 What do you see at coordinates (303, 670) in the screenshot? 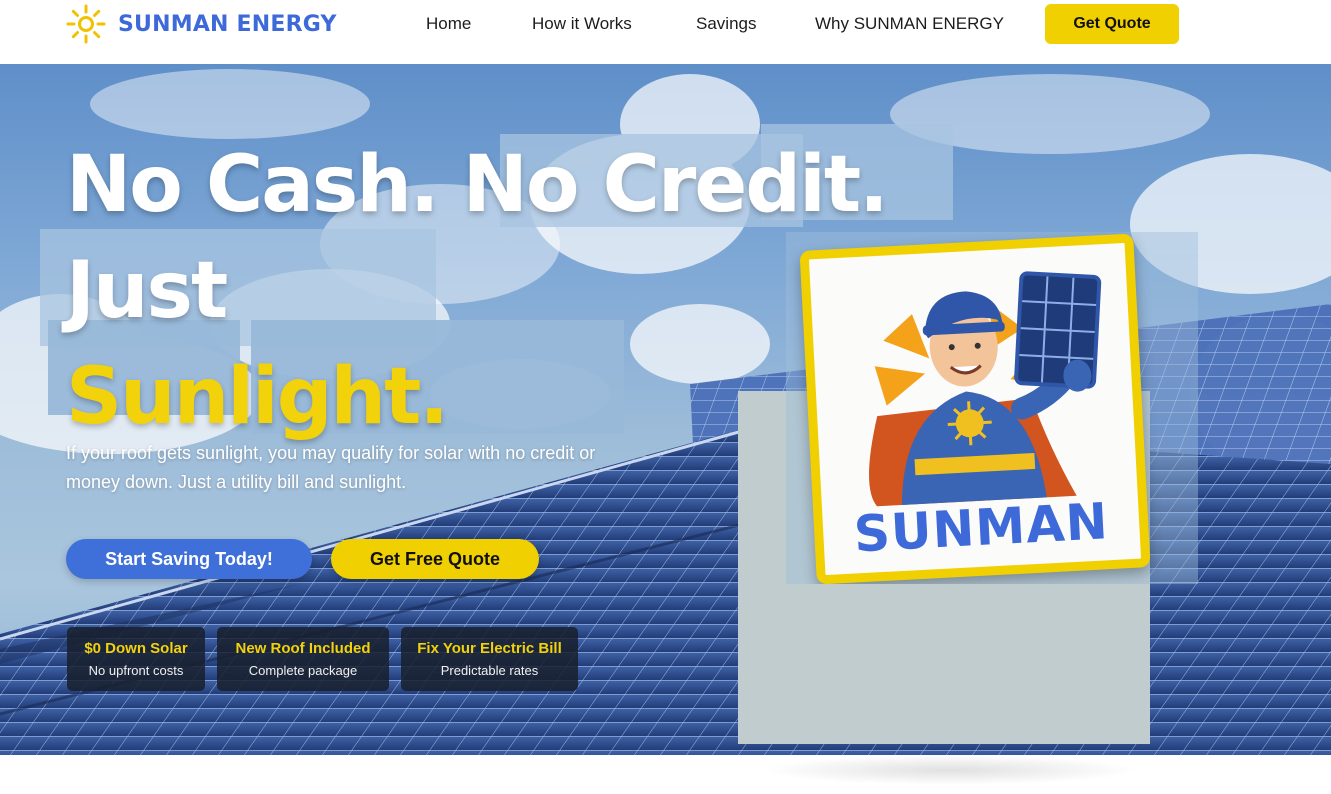
I see `badge-subtitle: Complete package` at bounding box center [303, 670].